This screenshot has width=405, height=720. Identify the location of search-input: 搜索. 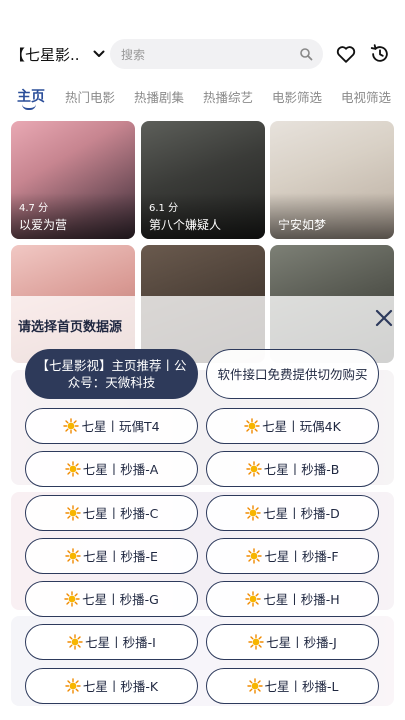
(216, 54).